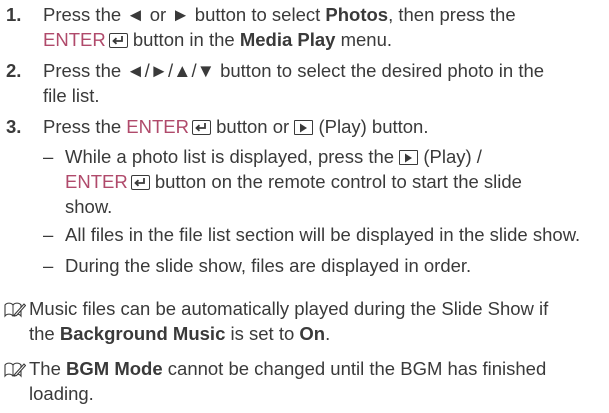 This screenshot has height=413, width=609. Describe the element at coordinates (452, 14) in the screenshot. I see `text-run: , then press the` at that location.